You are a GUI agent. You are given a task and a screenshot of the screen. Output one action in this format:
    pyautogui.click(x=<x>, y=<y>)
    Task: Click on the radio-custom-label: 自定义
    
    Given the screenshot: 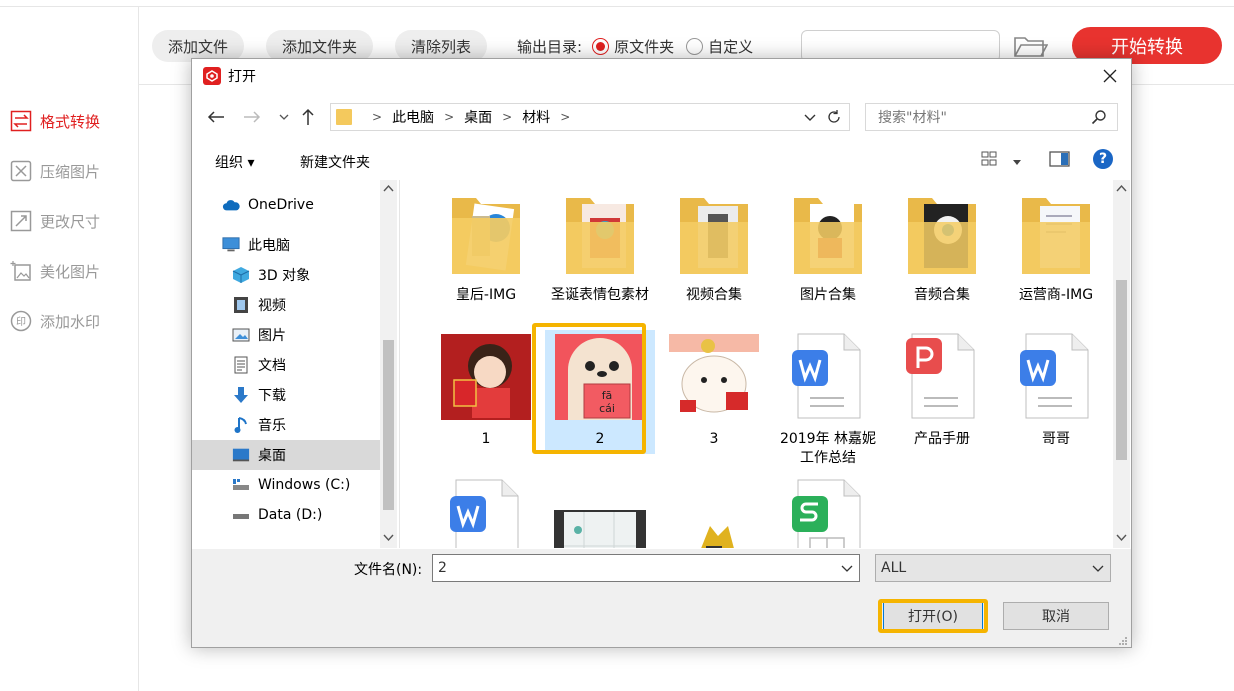 What is the action you would take?
    pyautogui.click(x=731, y=46)
    